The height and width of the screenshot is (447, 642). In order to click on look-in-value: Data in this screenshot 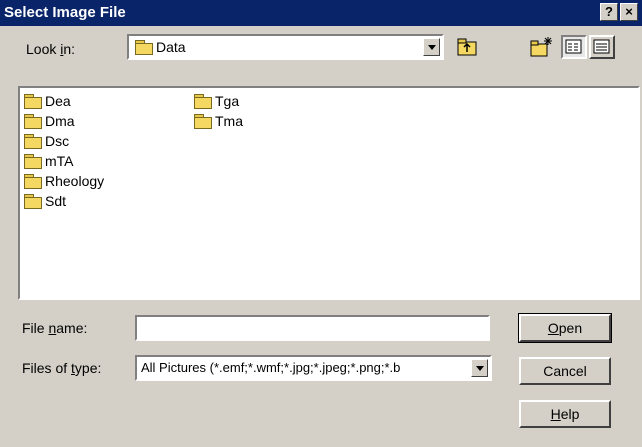, I will do `click(171, 47)`.